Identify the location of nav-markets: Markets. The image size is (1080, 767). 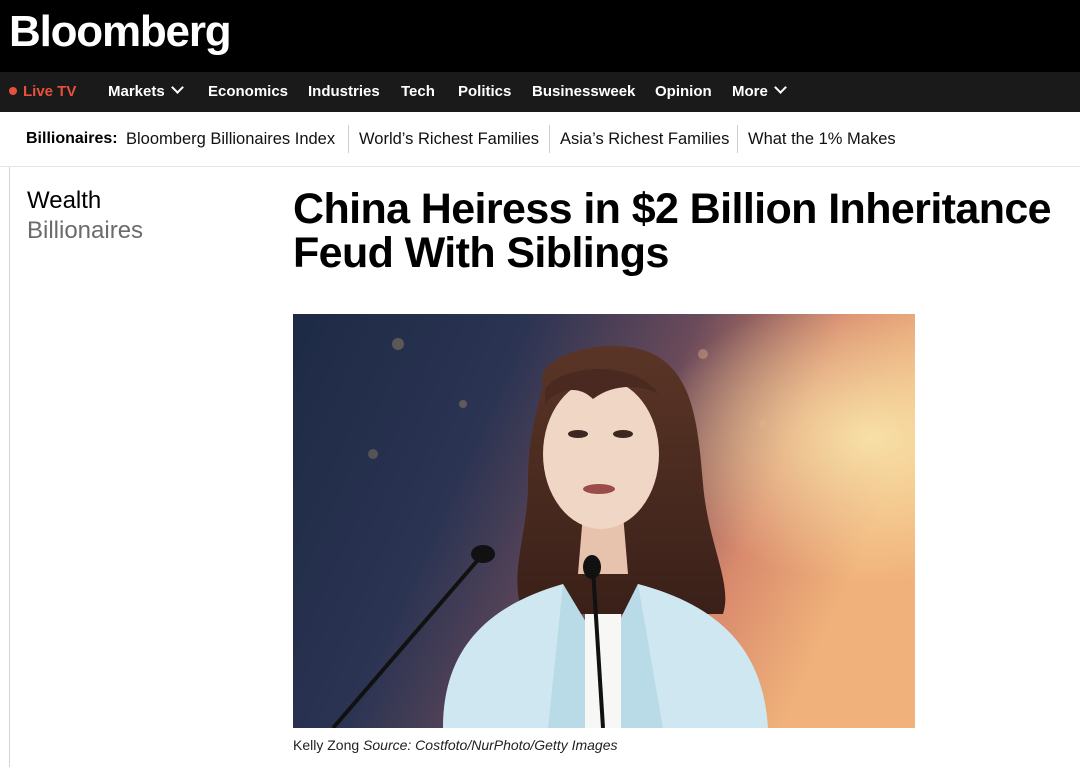
(146, 92).